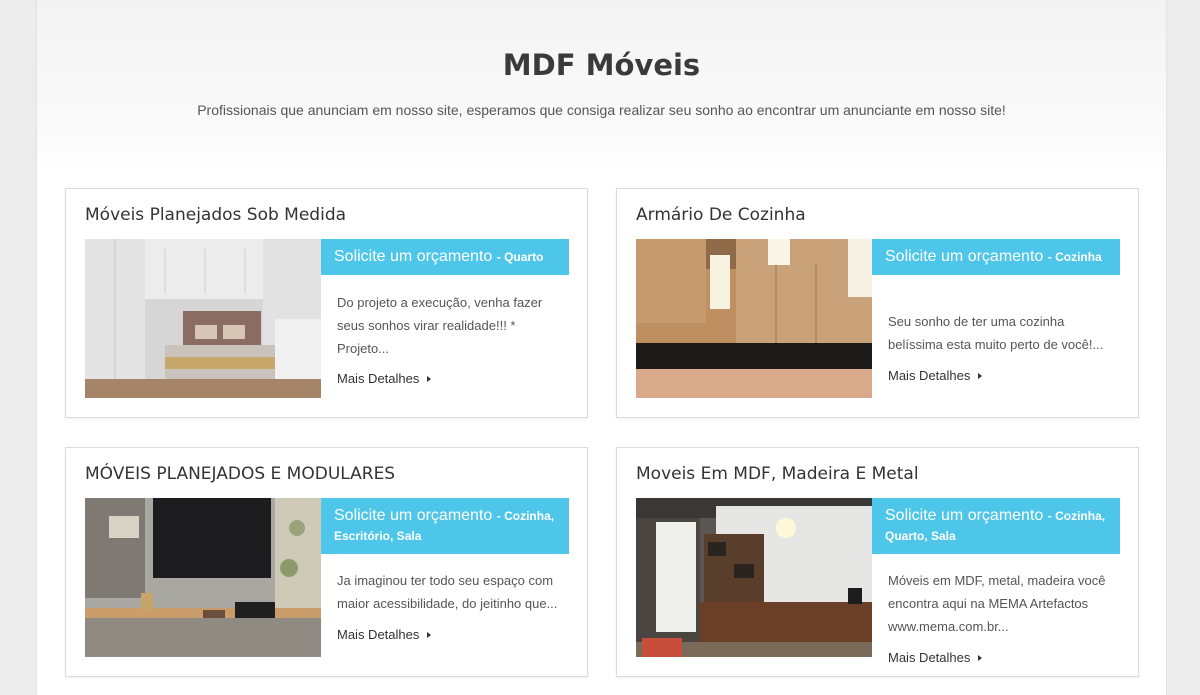 This screenshot has width=1200, height=695. What do you see at coordinates (754, 318) in the screenshot?
I see `listing-image-kitchen` at bounding box center [754, 318].